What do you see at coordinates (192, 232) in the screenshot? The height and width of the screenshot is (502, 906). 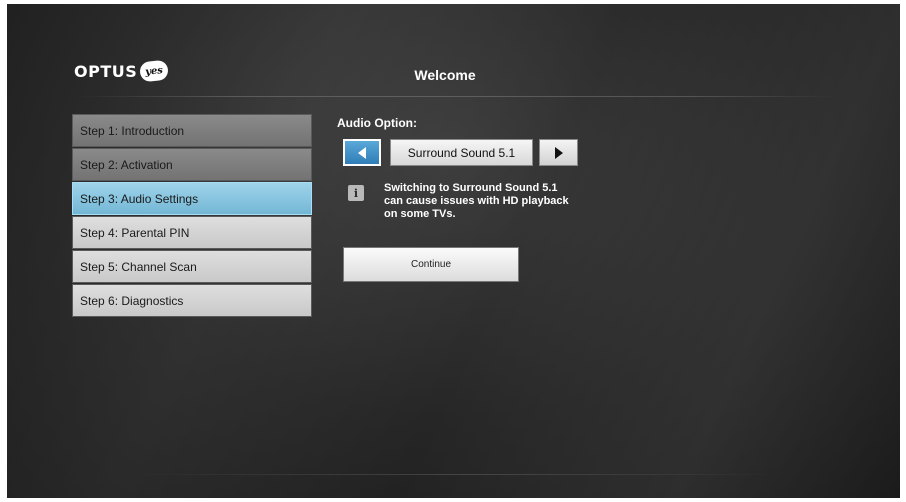 I see `step-parental-pin: Step 4: Parental PIN` at bounding box center [192, 232].